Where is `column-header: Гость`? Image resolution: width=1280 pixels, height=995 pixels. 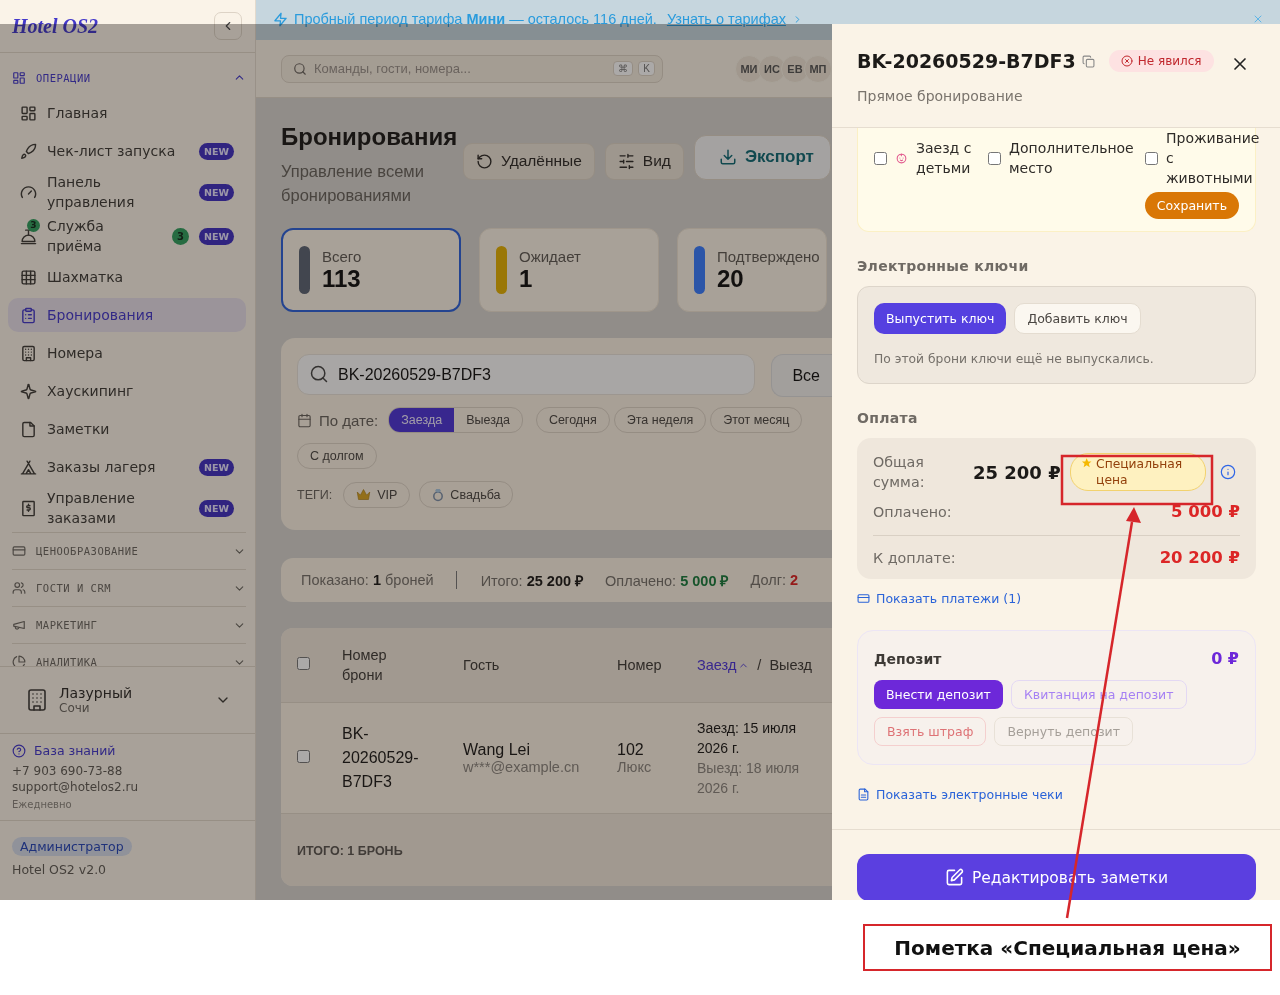 column-header: Гость is located at coordinates (540, 665).